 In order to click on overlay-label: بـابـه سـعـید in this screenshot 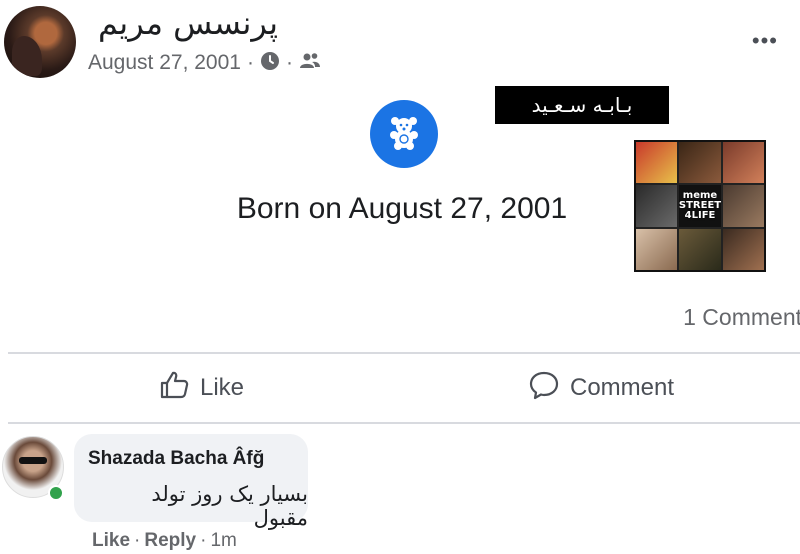, I will do `click(582, 105)`.